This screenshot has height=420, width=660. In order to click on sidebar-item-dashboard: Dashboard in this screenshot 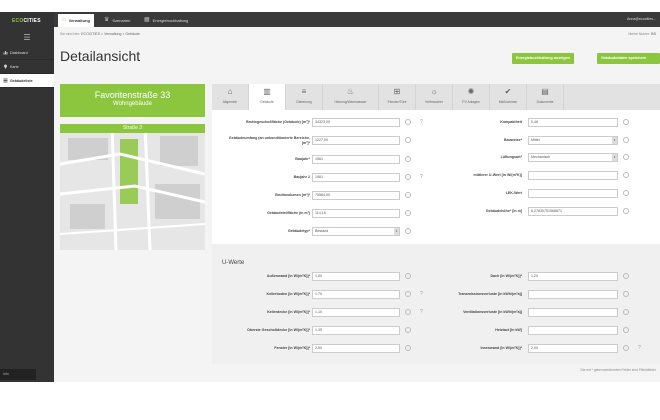, I will do `click(27, 53)`.